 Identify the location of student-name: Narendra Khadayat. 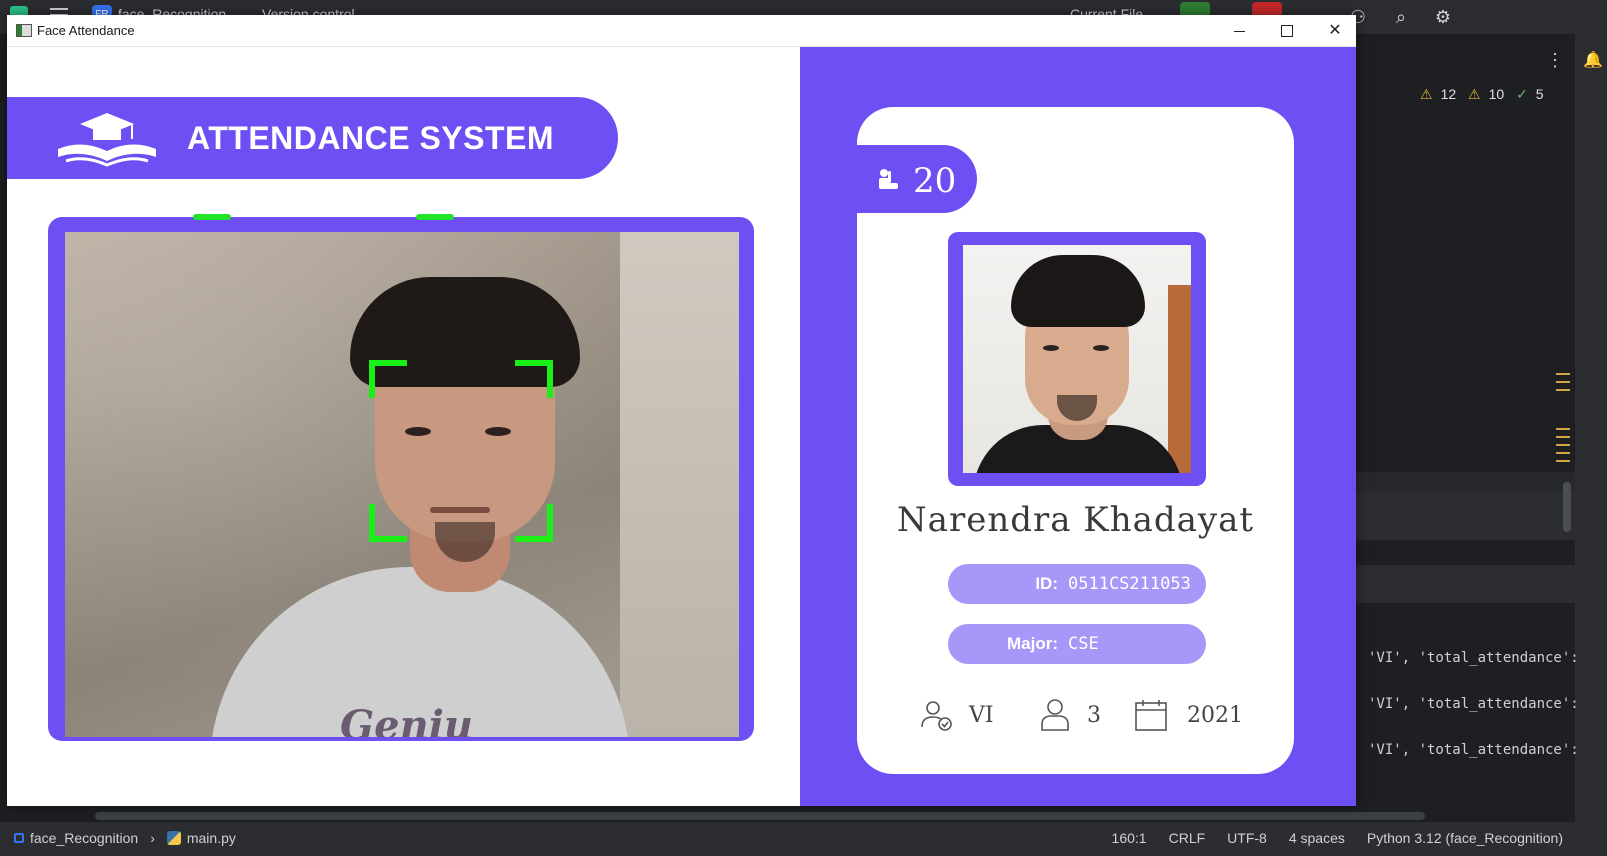
(1075, 520).